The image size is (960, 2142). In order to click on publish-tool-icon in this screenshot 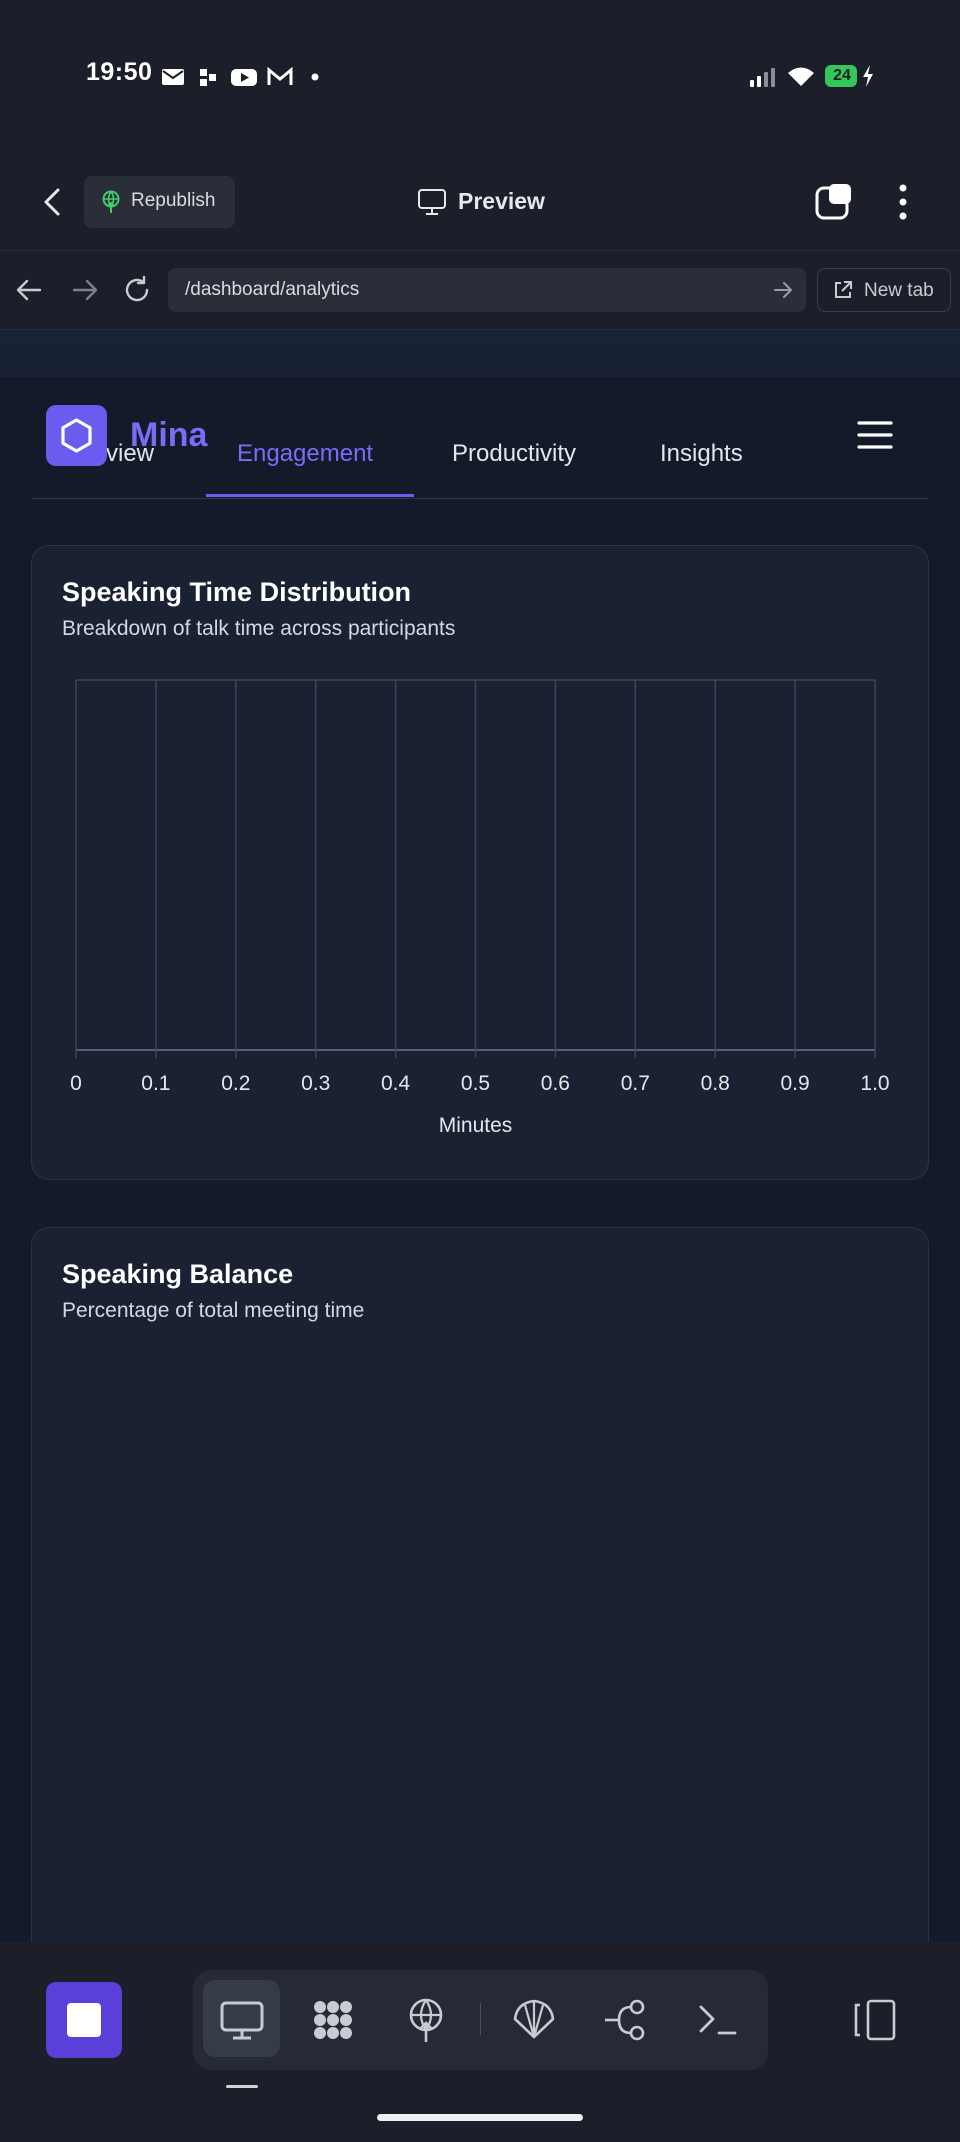, I will do `click(426, 2020)`.